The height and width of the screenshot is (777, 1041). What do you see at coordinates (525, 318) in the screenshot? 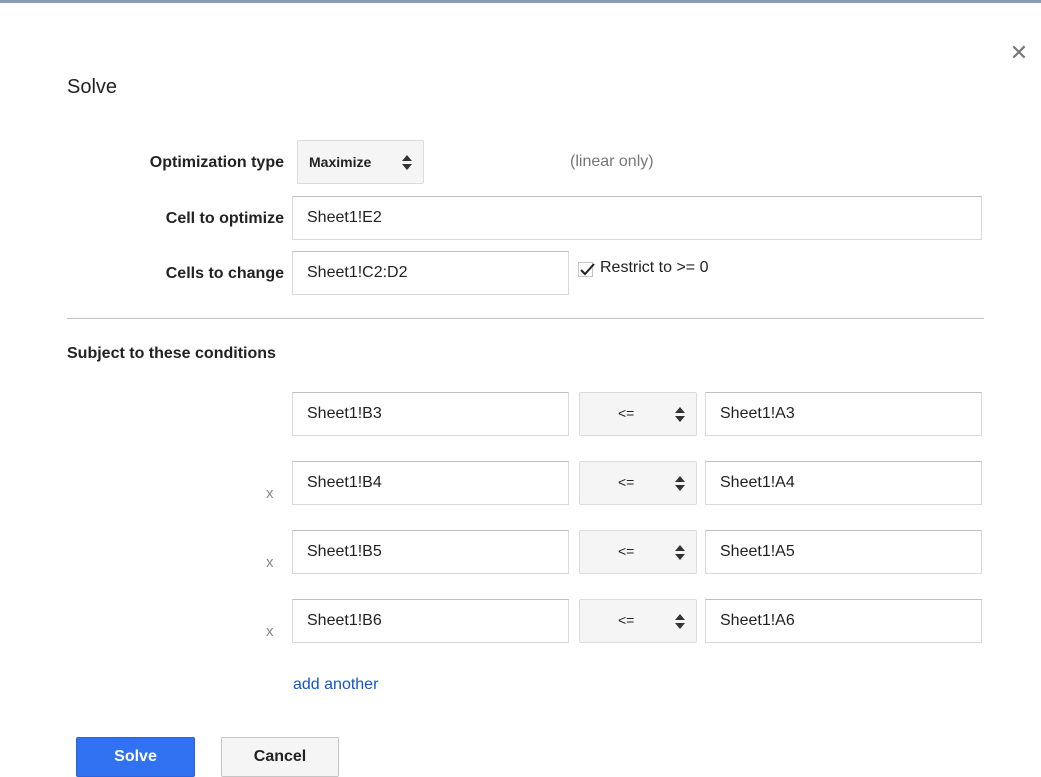
I see `section-divider` at bounding box center [525, 318].